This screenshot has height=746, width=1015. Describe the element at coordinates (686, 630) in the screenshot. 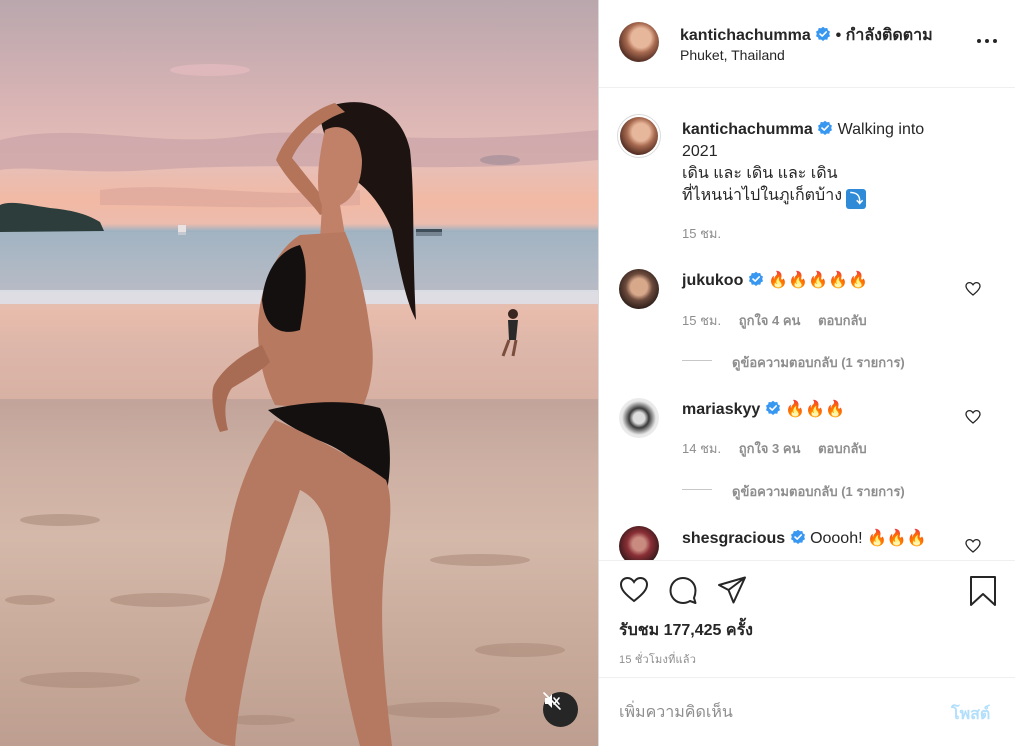

I see `view-count: รับชม 177,425 ครั้ง` at that location.